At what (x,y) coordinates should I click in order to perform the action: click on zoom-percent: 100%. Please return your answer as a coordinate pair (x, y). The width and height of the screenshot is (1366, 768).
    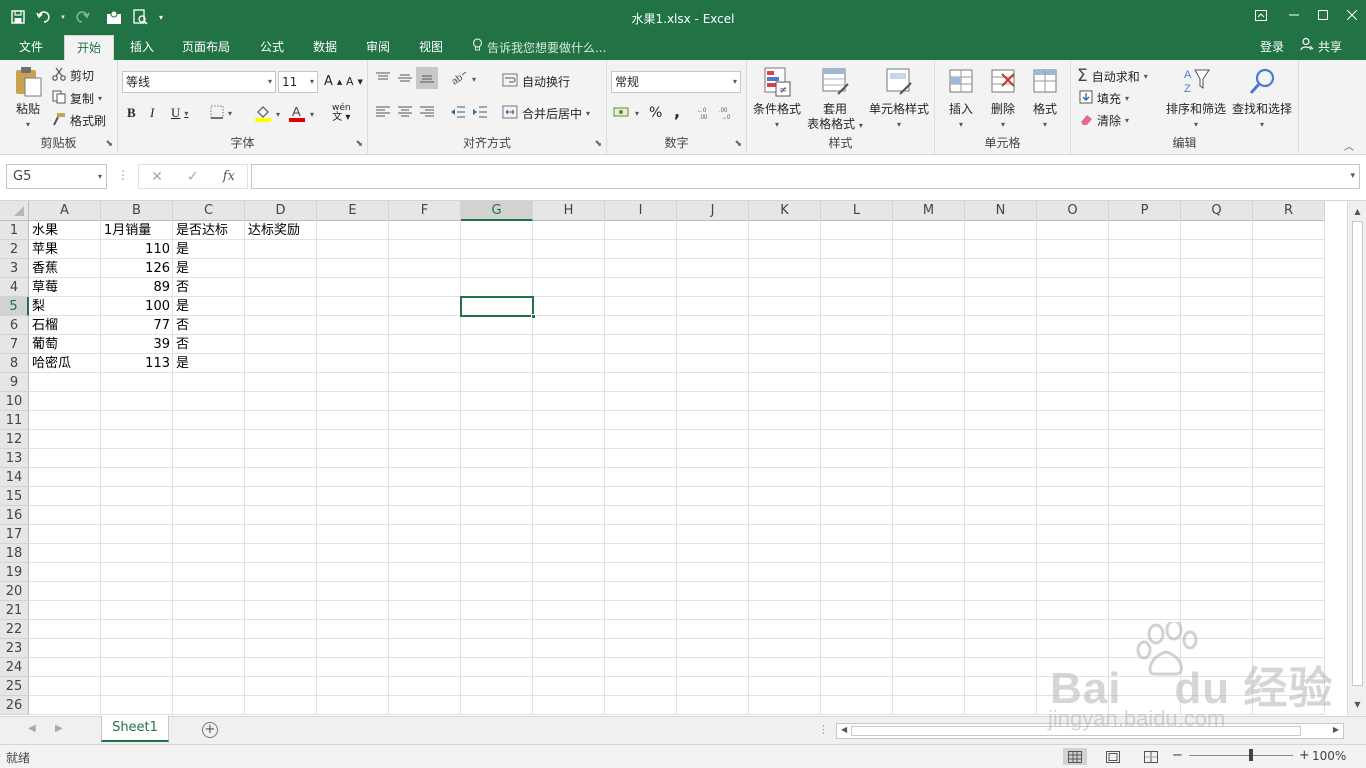
    Looking at the image, I should click on (1329, 756).